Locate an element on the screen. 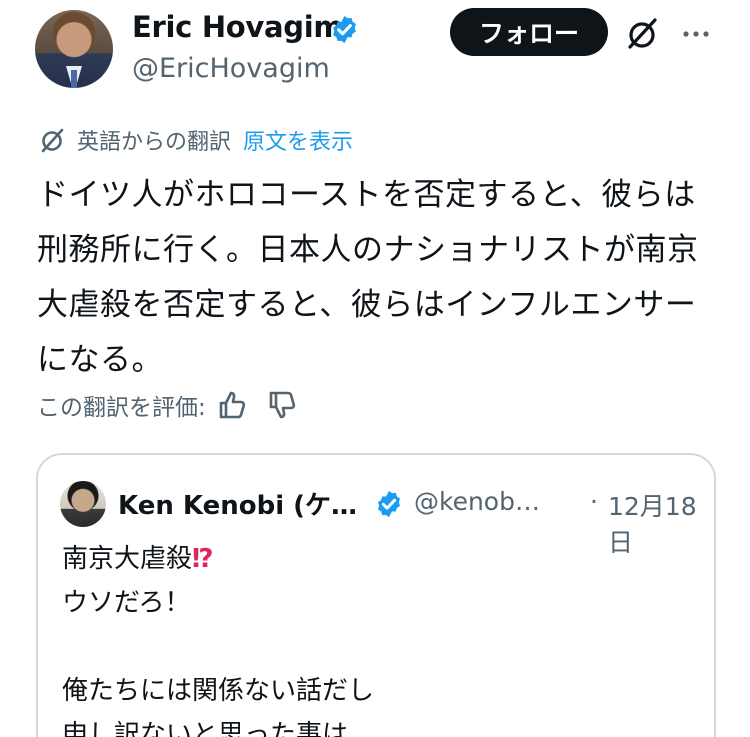  translate-icon is located at coordinates (52, 140).